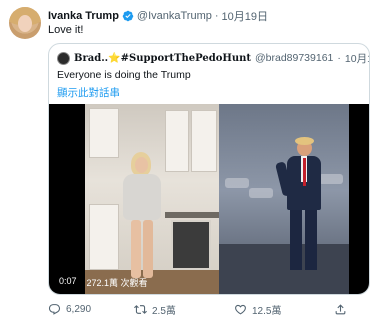 This screenshot has height=320, width=390. I want to click on reply-icon, so click(54, 309).